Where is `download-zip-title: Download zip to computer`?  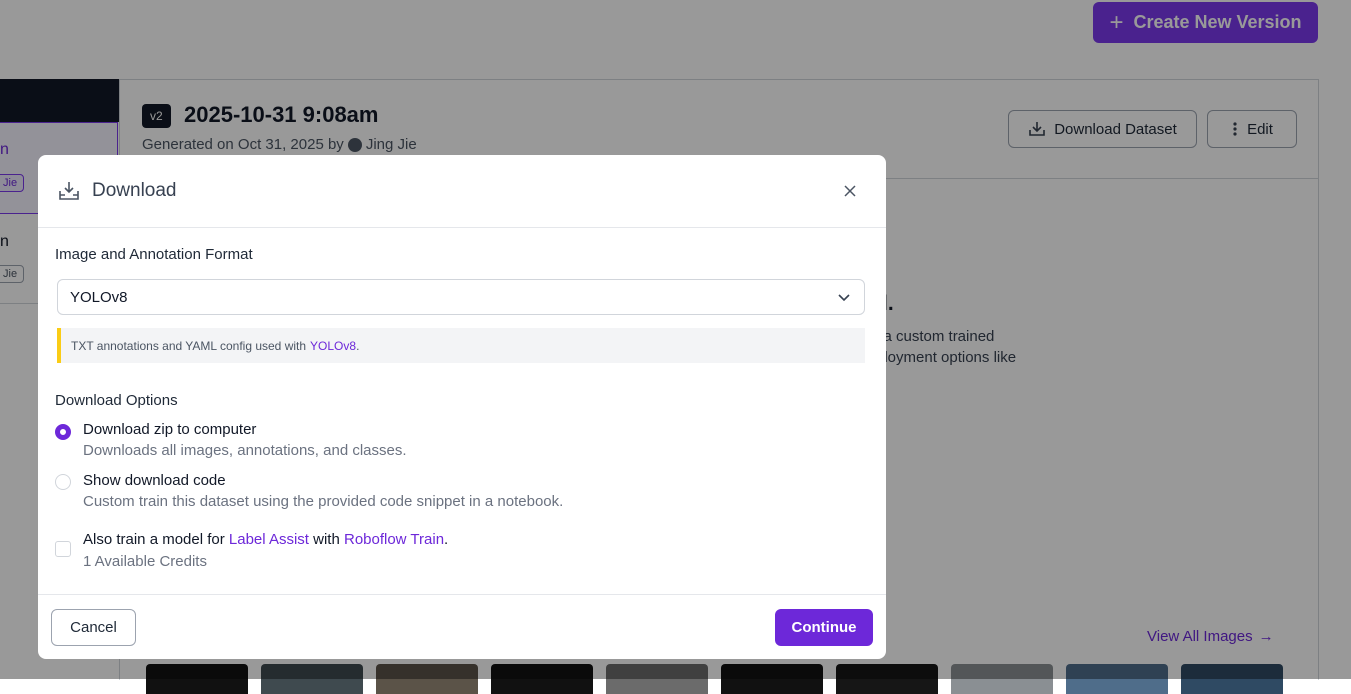
download-zip-title: Download zip to computer is located at coordinates (169, 429).